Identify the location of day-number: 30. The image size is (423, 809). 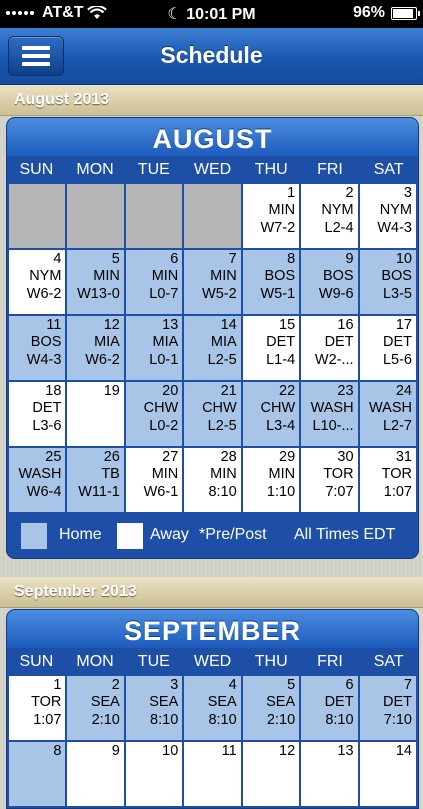
(345, 457).